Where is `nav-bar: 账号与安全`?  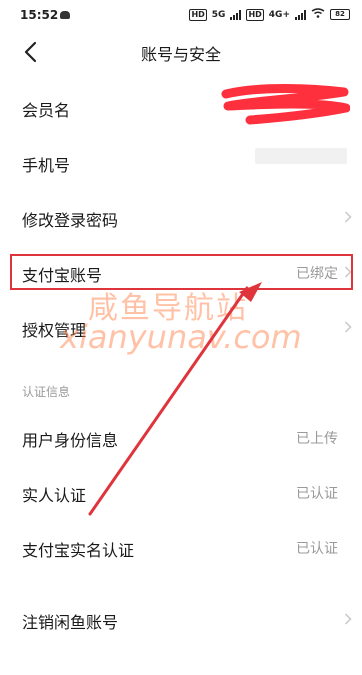
nav-bar: 账号与安全 is located at coordinates (181, 52).